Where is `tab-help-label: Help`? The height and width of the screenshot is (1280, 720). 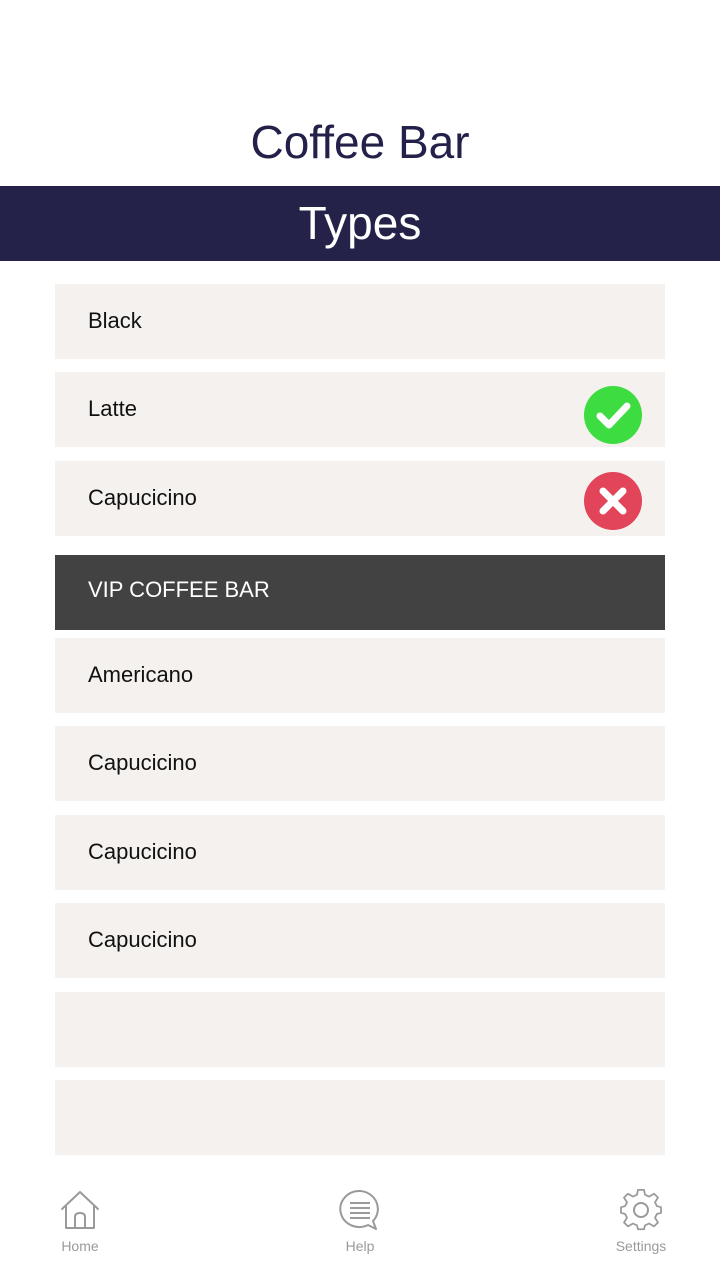
tab-help-label: Help is located at coordinates (360, 1246).